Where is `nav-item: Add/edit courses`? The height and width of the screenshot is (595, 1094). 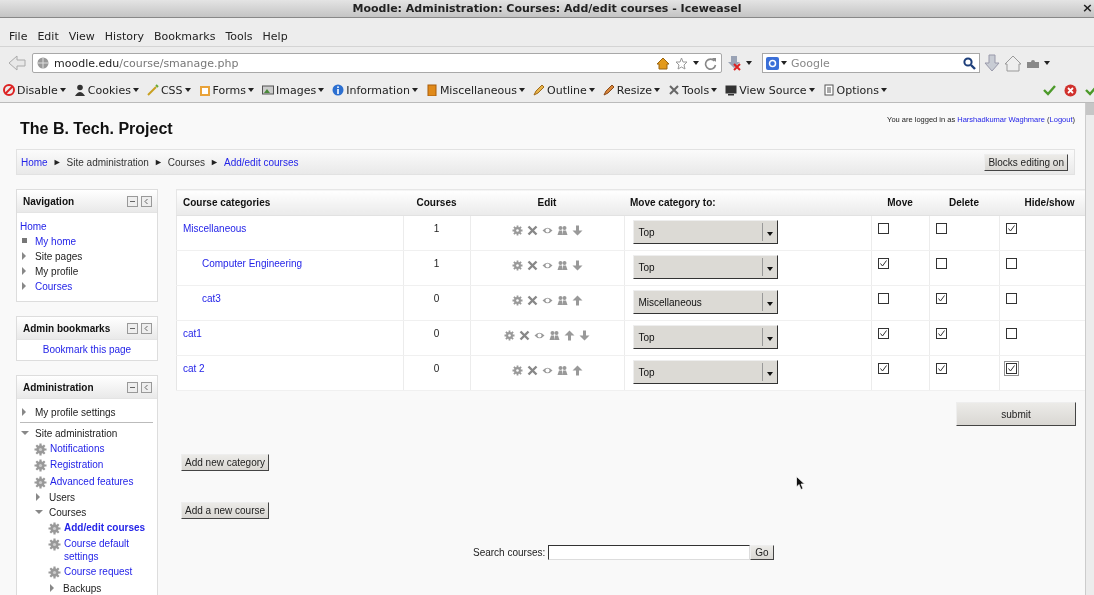 nav-item: Add/edit courses is located at coordinates (105, 528).